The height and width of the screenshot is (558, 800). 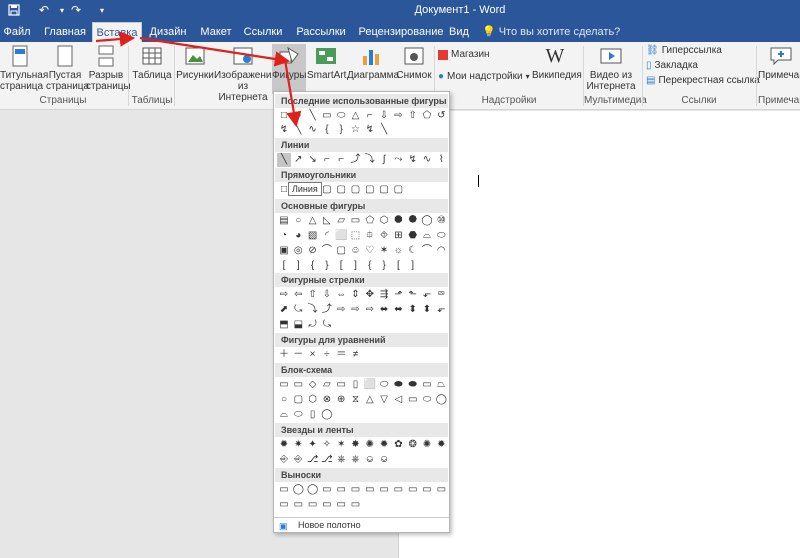 What do you see at coordinates (441, 295) in the screenshot?
I see `shape-option-icon: ⮹` at bounding box center [441, 295].